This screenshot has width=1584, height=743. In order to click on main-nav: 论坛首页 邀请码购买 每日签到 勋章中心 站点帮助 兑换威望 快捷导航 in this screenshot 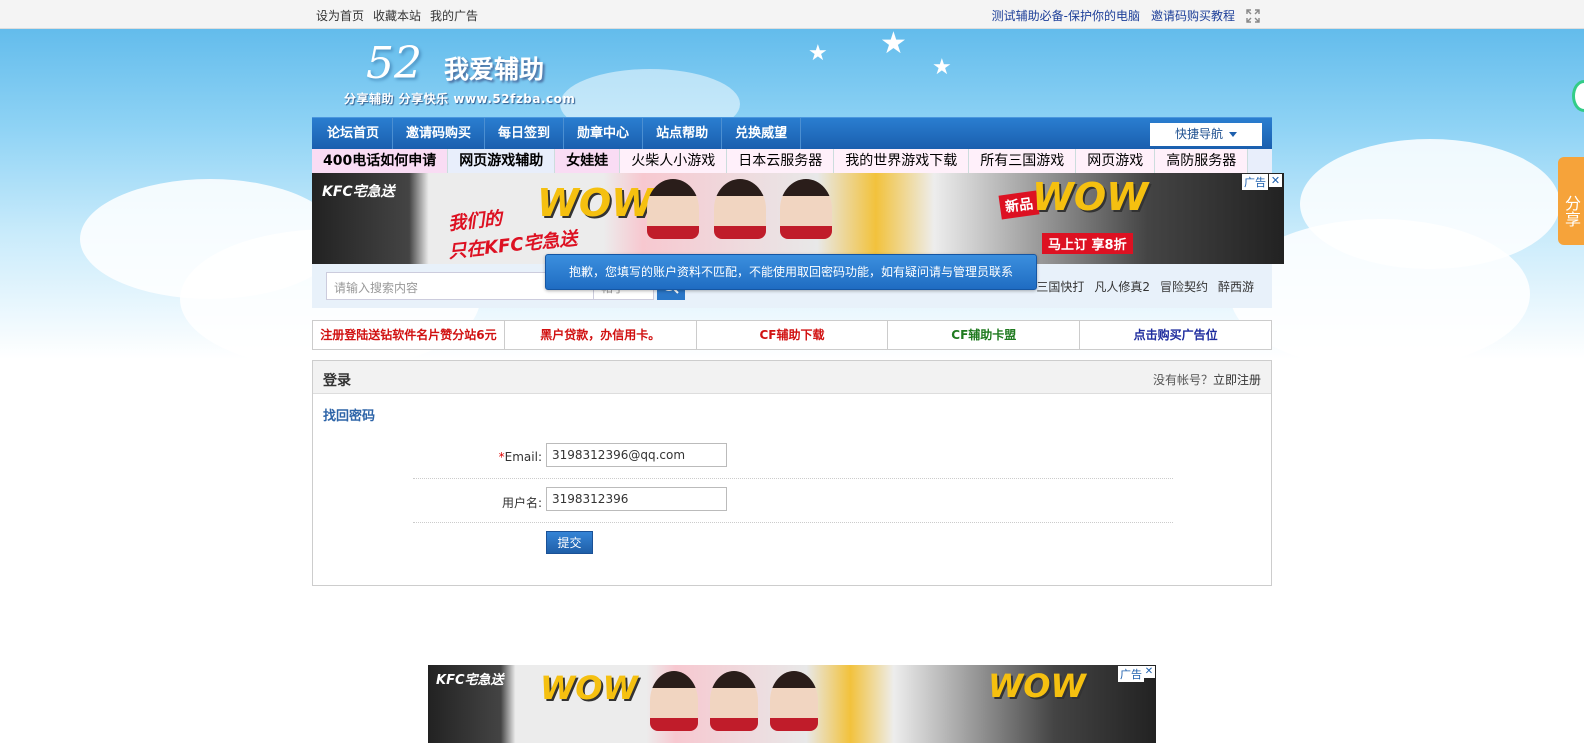, I will do `click(792, 133)`.